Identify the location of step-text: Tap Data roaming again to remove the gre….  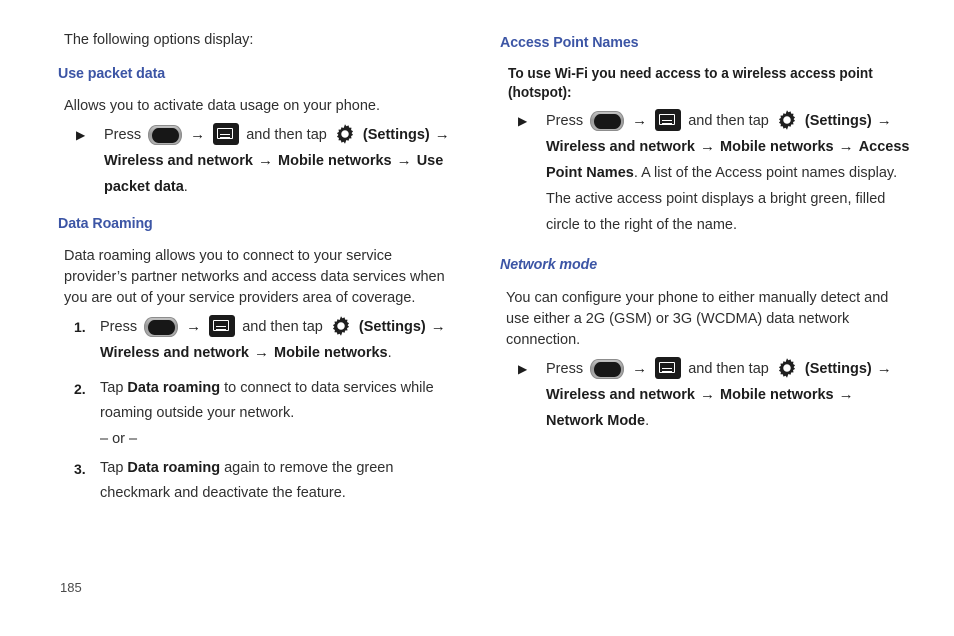
(279, 481).